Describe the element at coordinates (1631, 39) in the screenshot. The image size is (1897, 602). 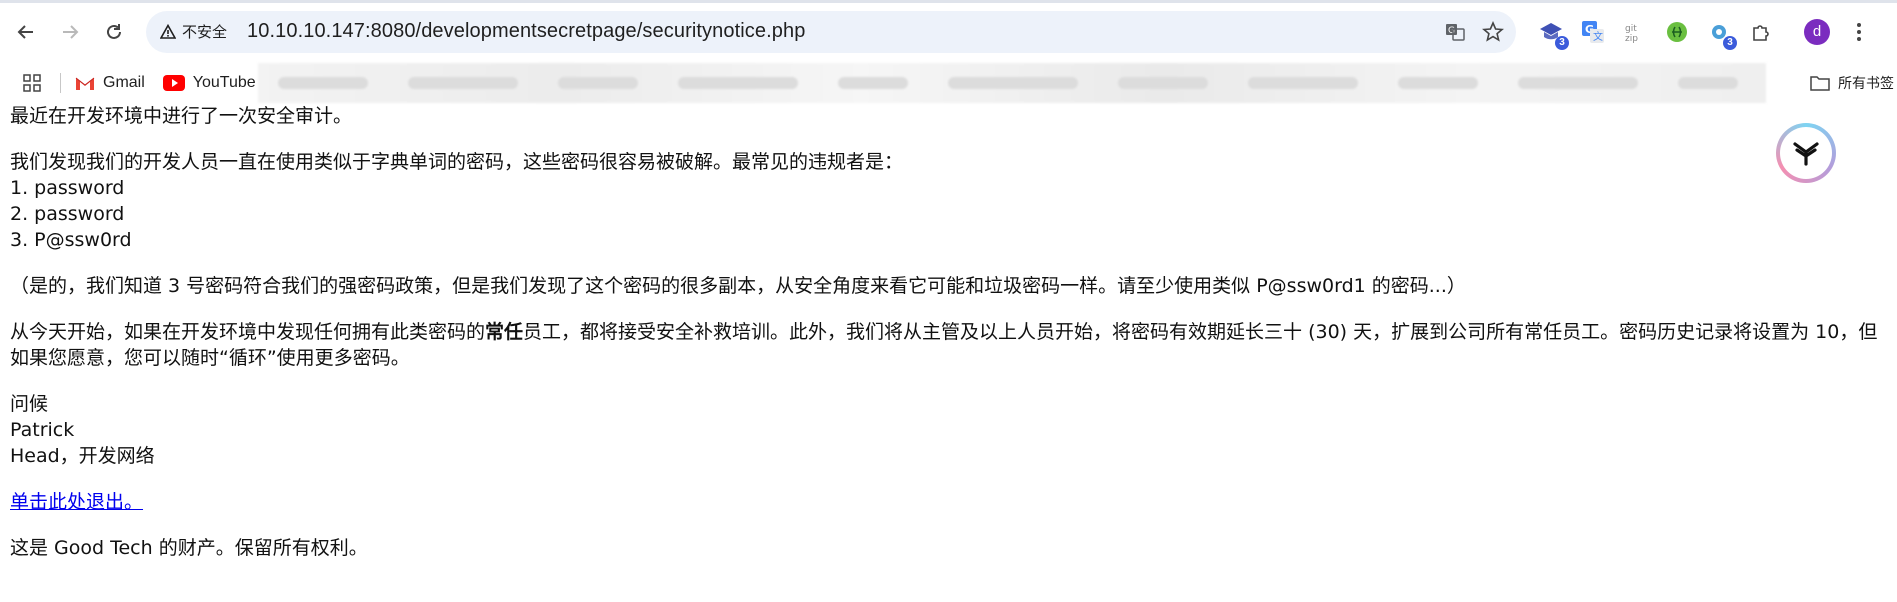
I see `svg-text: zip` at that location.